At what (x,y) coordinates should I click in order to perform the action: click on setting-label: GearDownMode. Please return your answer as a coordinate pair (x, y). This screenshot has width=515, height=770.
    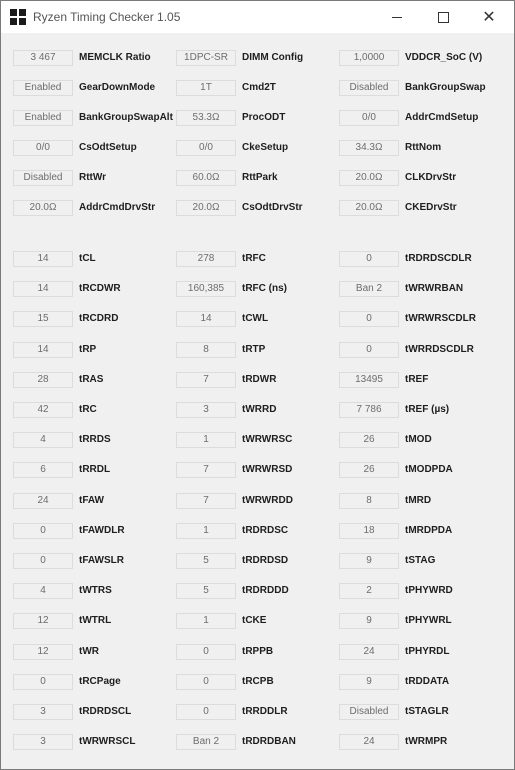
    Looking at the image, I should click on (117, 87).